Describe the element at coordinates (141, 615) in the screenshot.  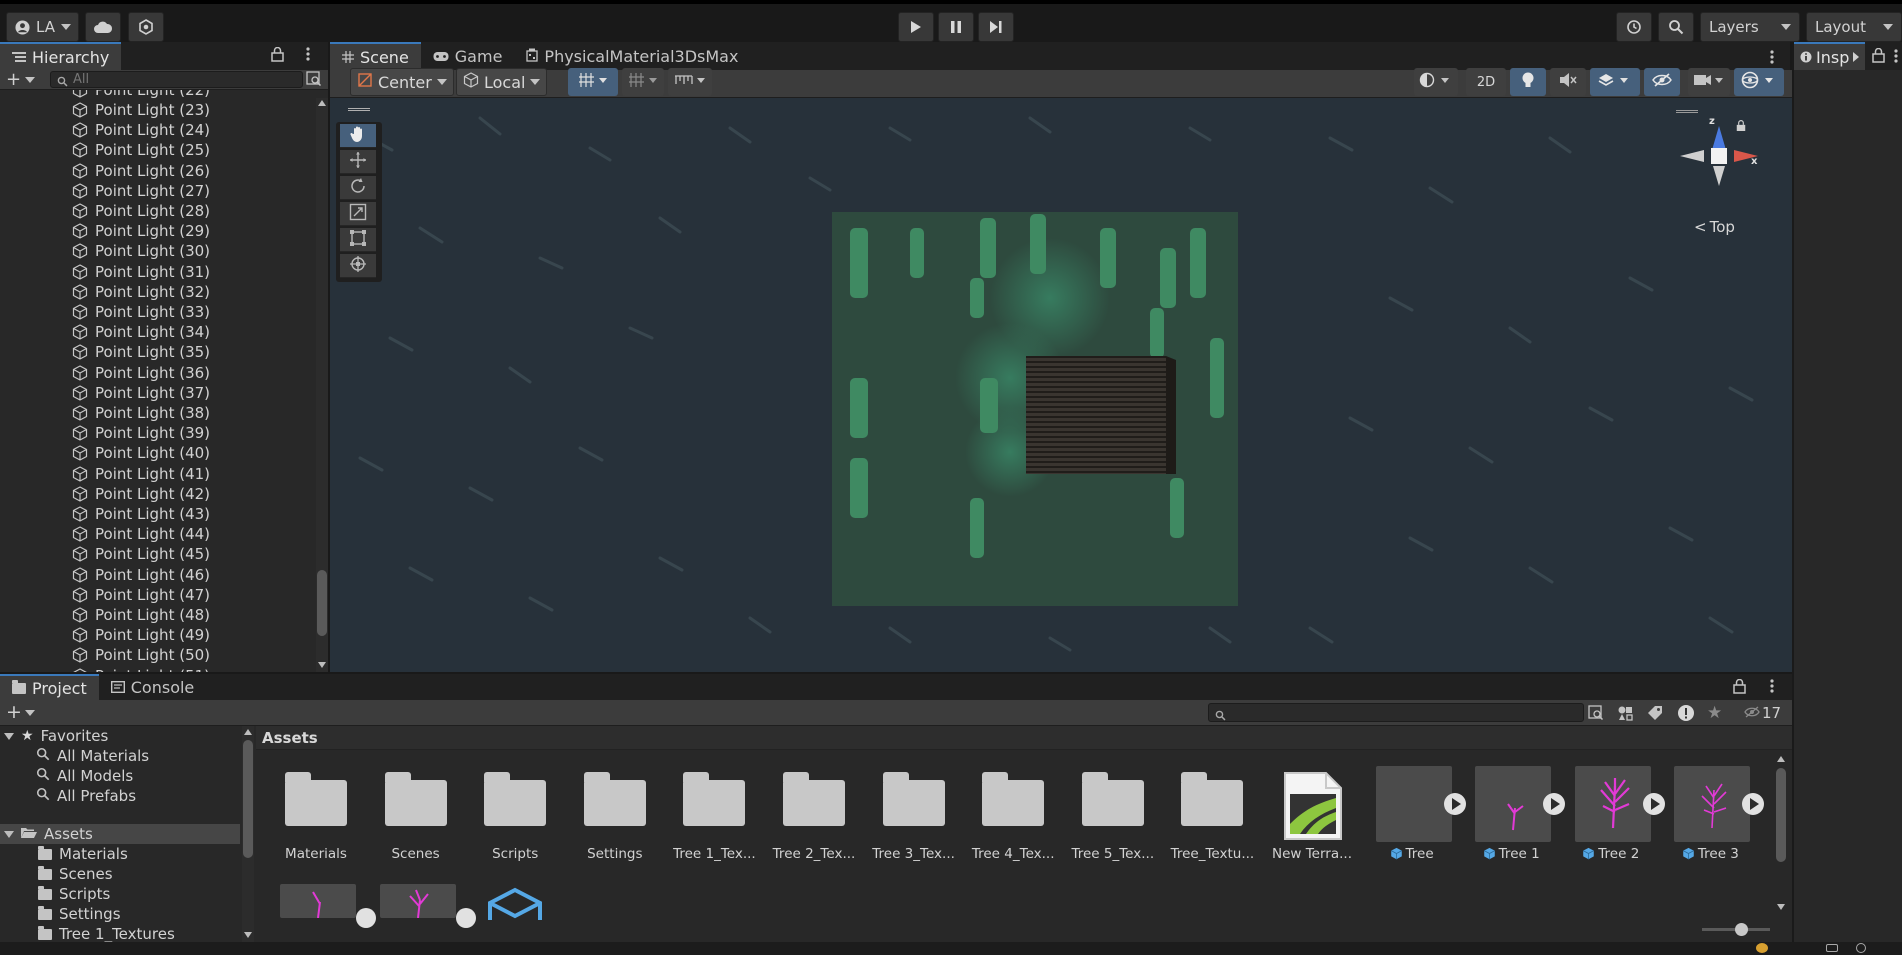
I see `list-item: Point Light (48)` at that location.